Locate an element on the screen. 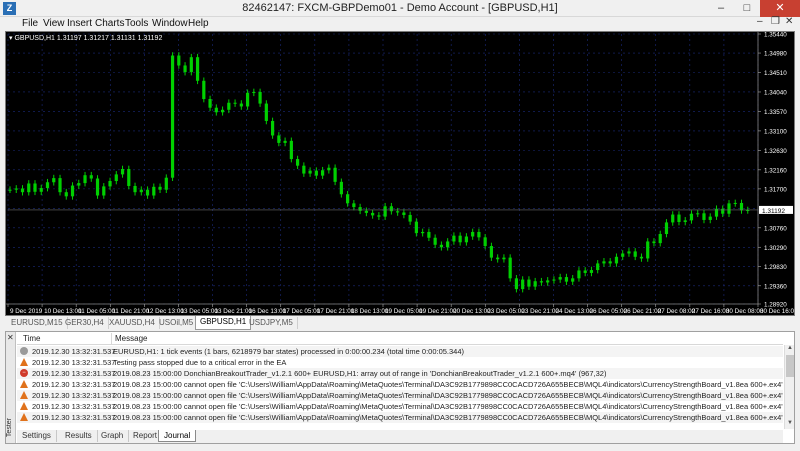  tab-results: Results is located at coordinates (79, 436).